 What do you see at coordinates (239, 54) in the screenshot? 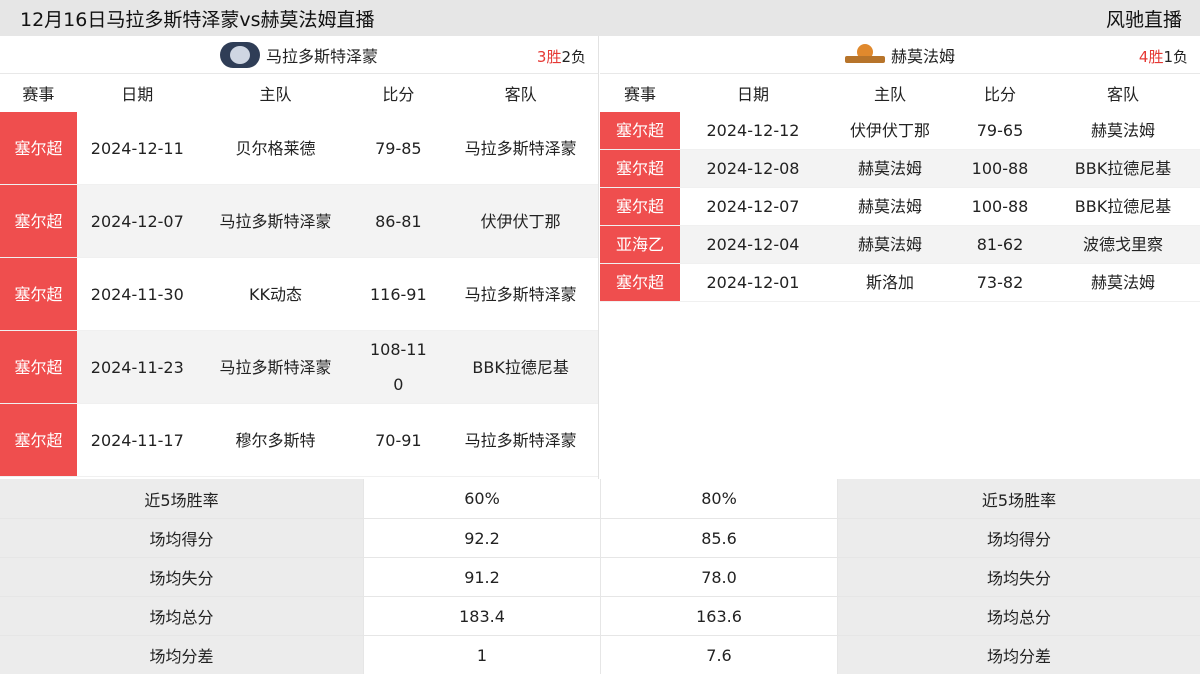
I see `team-crest-icon` at bounding box center [239, 54].